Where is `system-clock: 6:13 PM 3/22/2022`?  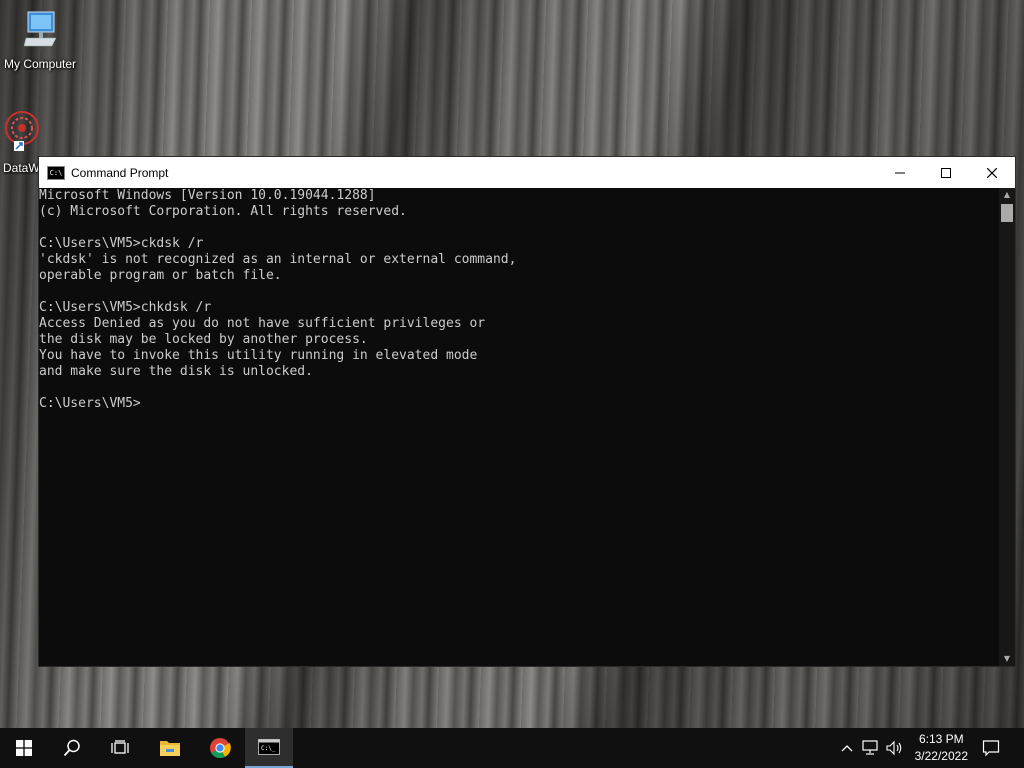
system-clock: 6:13 PM 3/22/2022 is located at coordinates (941, 748).